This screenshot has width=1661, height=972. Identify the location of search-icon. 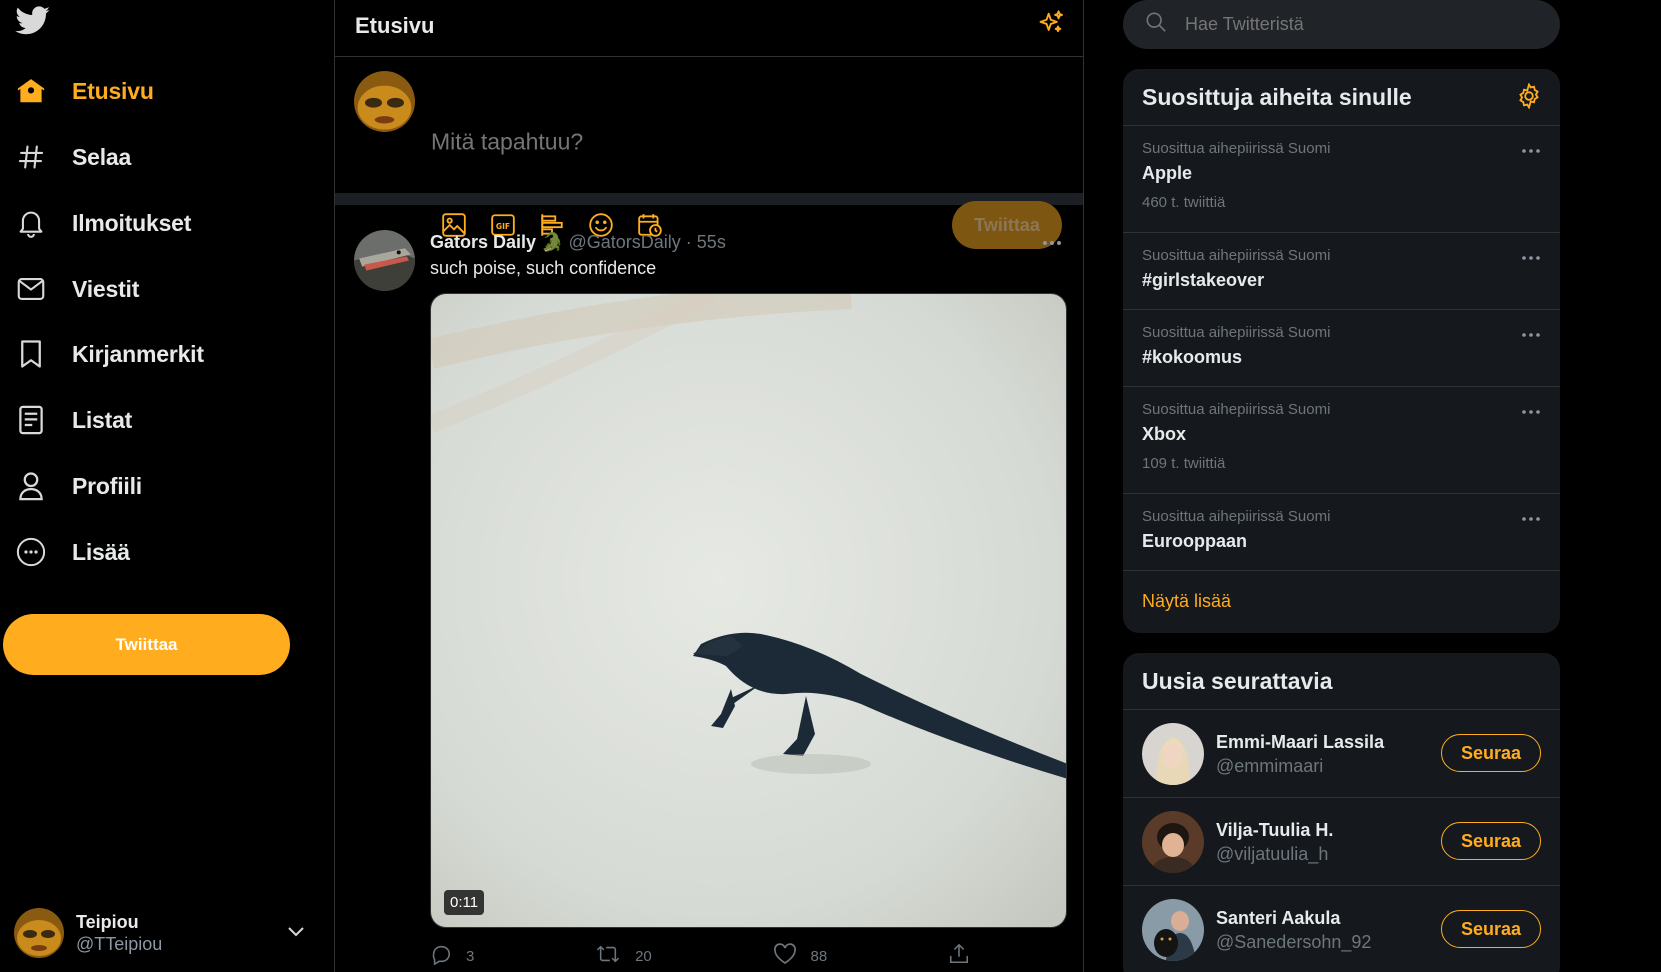
(1156, 24).